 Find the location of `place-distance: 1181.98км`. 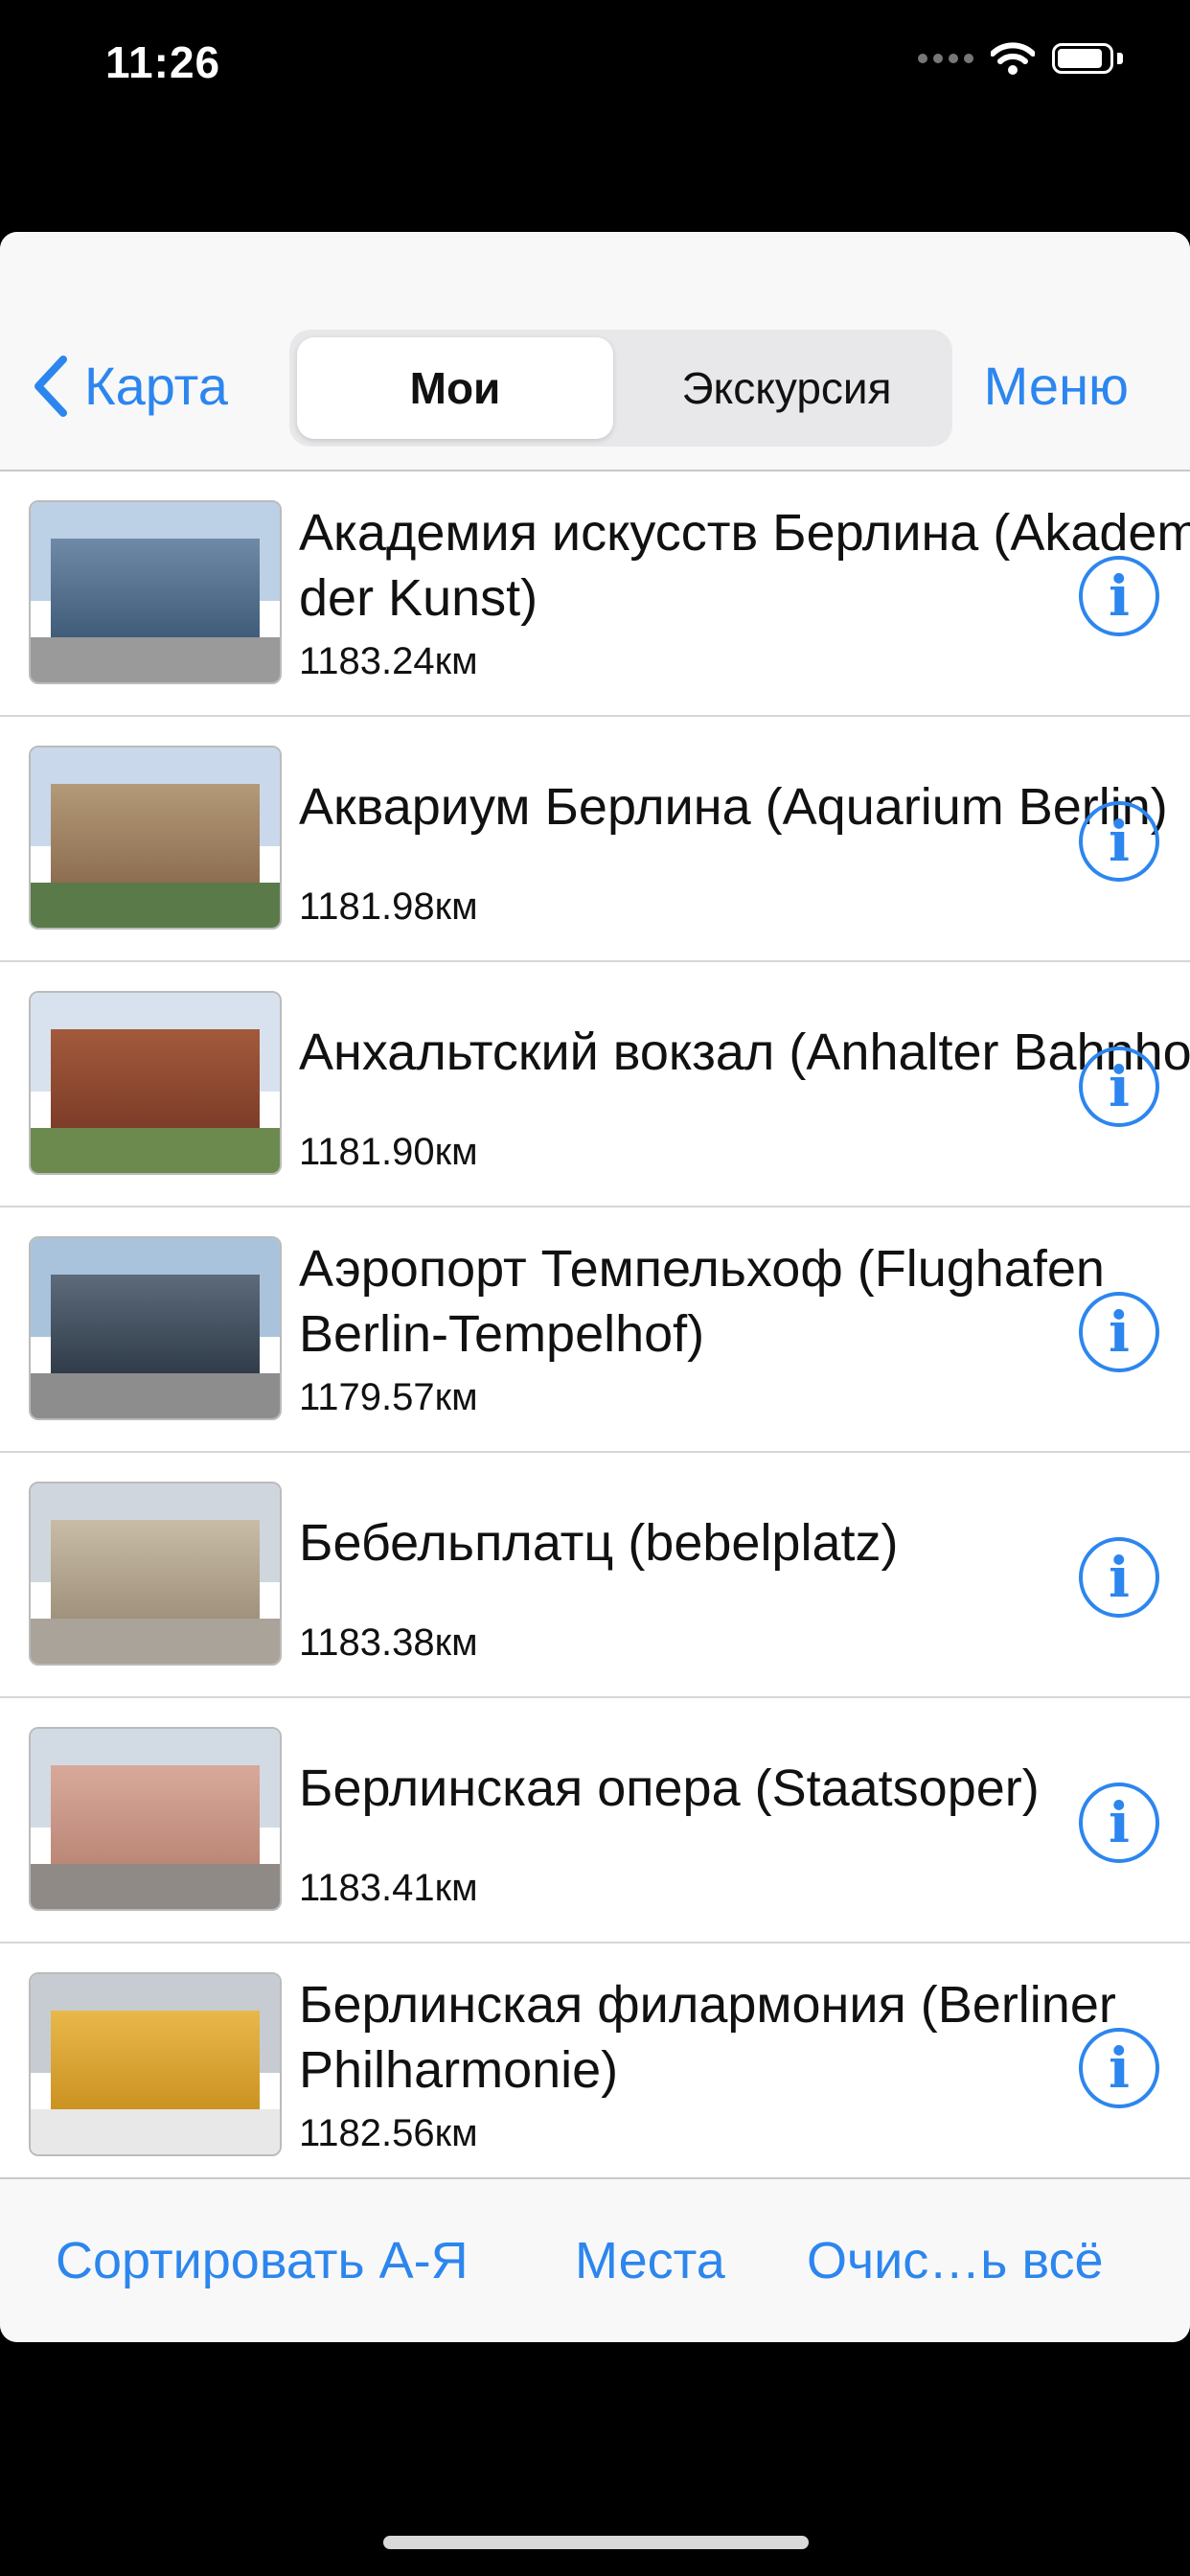

place-distance: 1181.98км is located at coordinates (389, 907).